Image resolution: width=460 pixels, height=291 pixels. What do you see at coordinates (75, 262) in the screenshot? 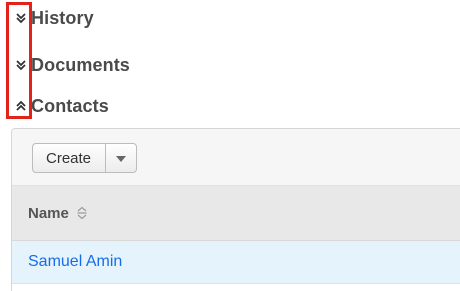
I see `contact-name-link: Samuel Amin` at bounding box center [75, 262].